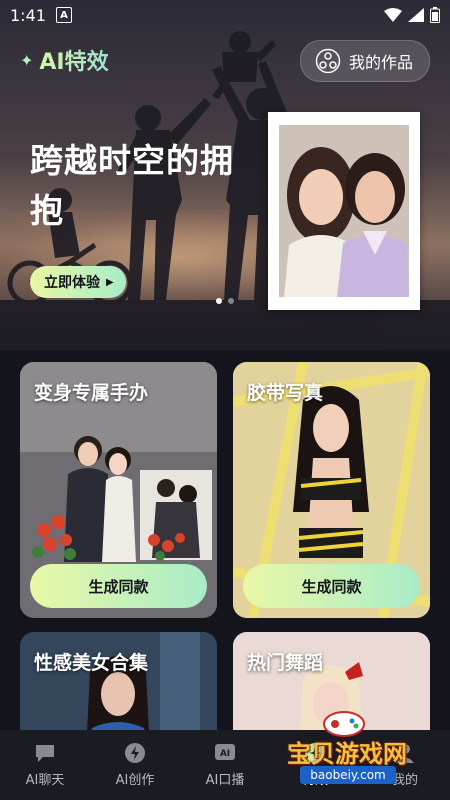 The height and width of the screenshot is (800, 450). Describe the element at coordinates (132, 185) in the screenshot. I see `banner-title: 跨越时空的拥抱` at that location.